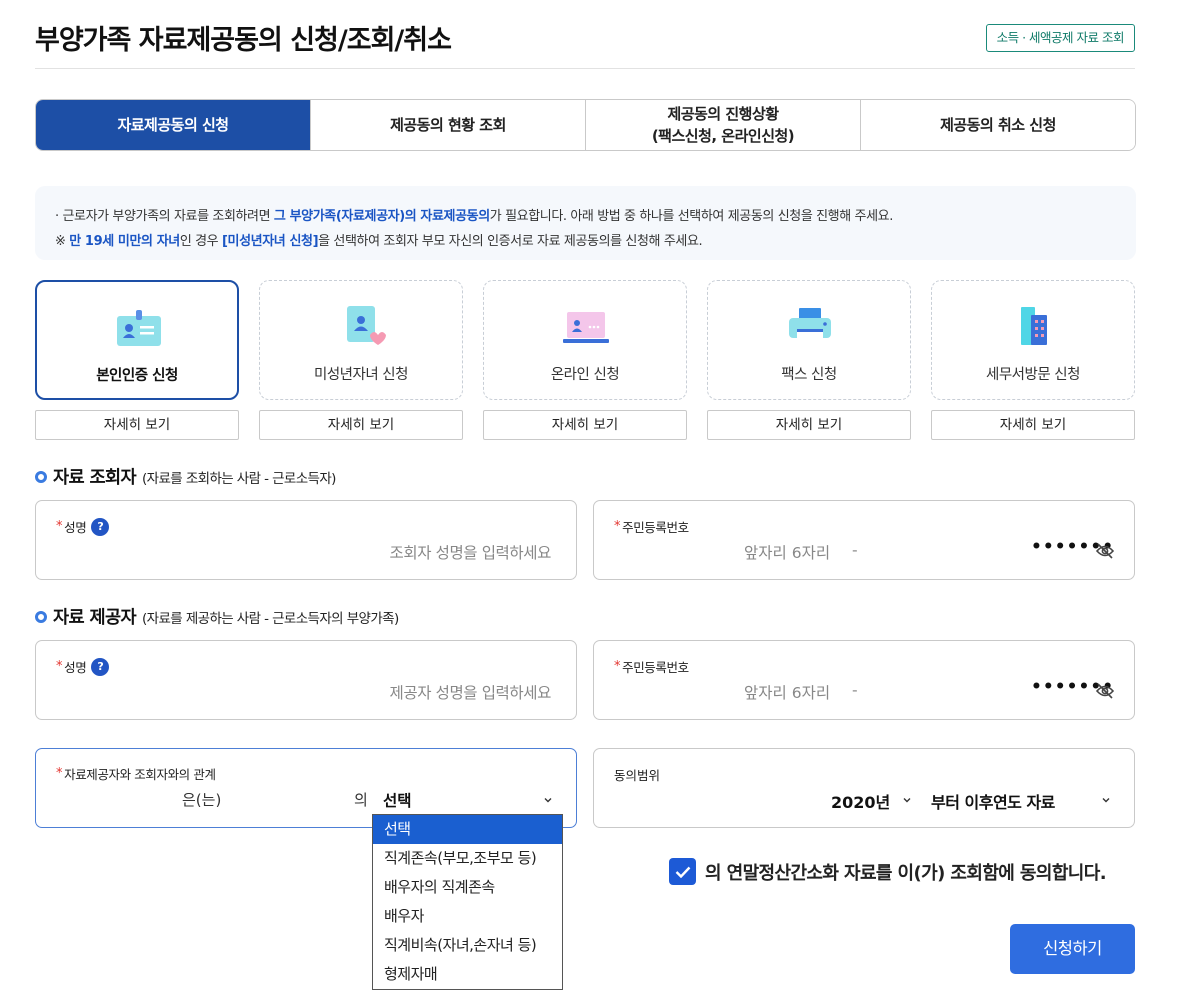 Image resolution: width=1186 pixels, height=1001 pixels. I want to click on notice-text: 인 경우, so click(200, 241).